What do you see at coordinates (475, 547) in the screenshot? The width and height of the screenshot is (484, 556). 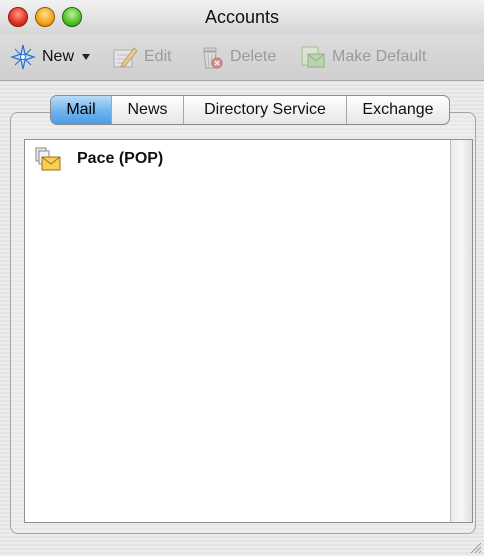 I see `resize-grip-icon` at bounding box center [475, 547].